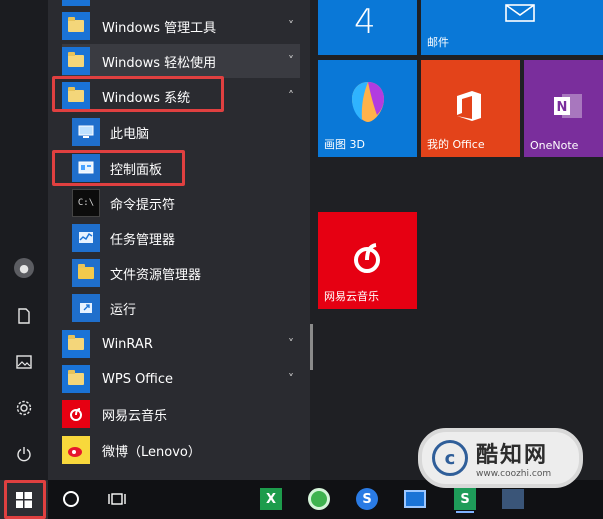 This screenshot has width=603, height=519. I want to click on documents-button, so click(24, 316).